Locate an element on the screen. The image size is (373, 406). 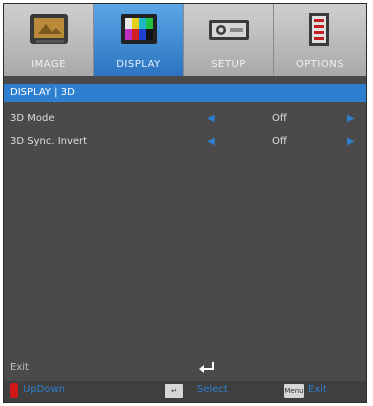
menu-key-icon: Menu is located at coordinates (294, 391).